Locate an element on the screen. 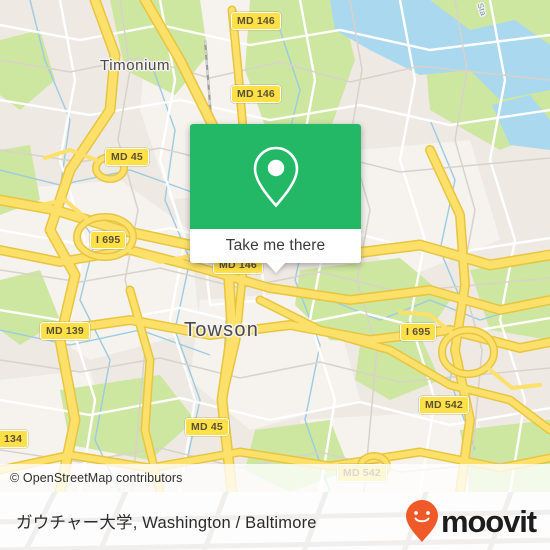 This screenshot has height=550, width=550. moovit-pin-icon is located at coordinates (421, 521).